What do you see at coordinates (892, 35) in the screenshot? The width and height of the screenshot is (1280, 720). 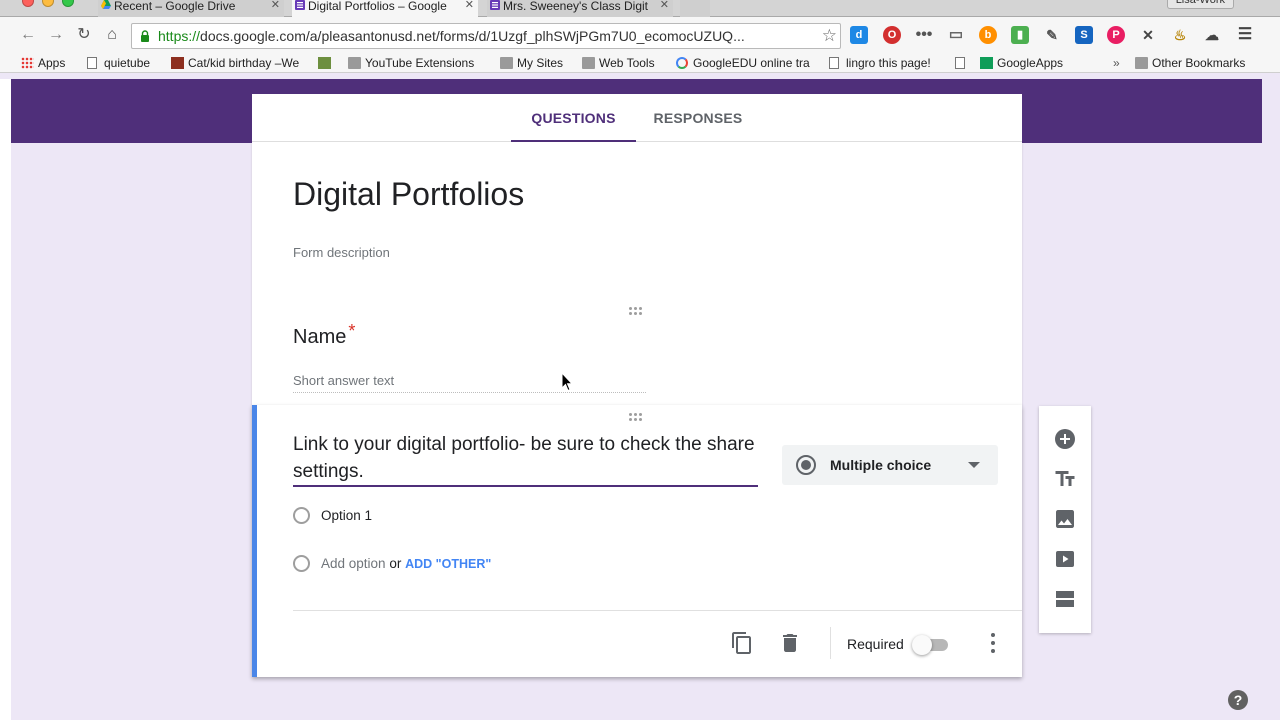 I see `extension-stop-icon: O` at bounding box center [892, 35].